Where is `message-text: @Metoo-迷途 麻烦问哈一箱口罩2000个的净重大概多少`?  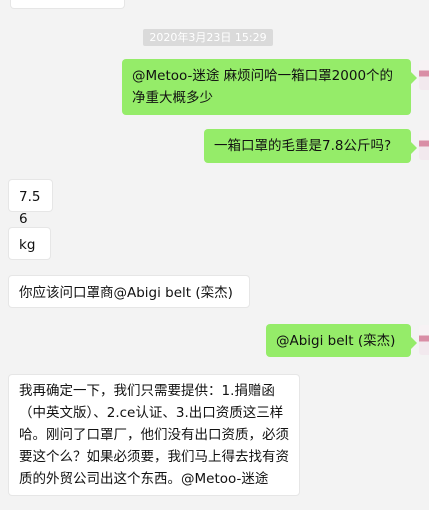
message-text: @Metoo-迷途 麻烦问哈一箱口罩2000个的净重大概多少 is located at coordinates (263, 87).